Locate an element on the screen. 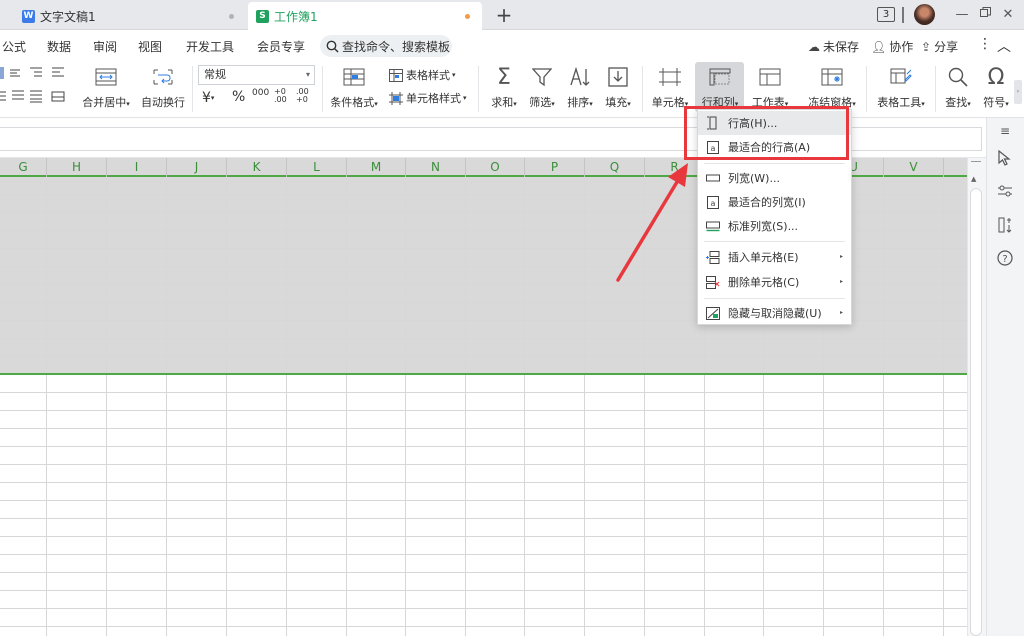 This screenshot has height=636, width=1024. align-icons-bottom is located at coordinates (35, 96).